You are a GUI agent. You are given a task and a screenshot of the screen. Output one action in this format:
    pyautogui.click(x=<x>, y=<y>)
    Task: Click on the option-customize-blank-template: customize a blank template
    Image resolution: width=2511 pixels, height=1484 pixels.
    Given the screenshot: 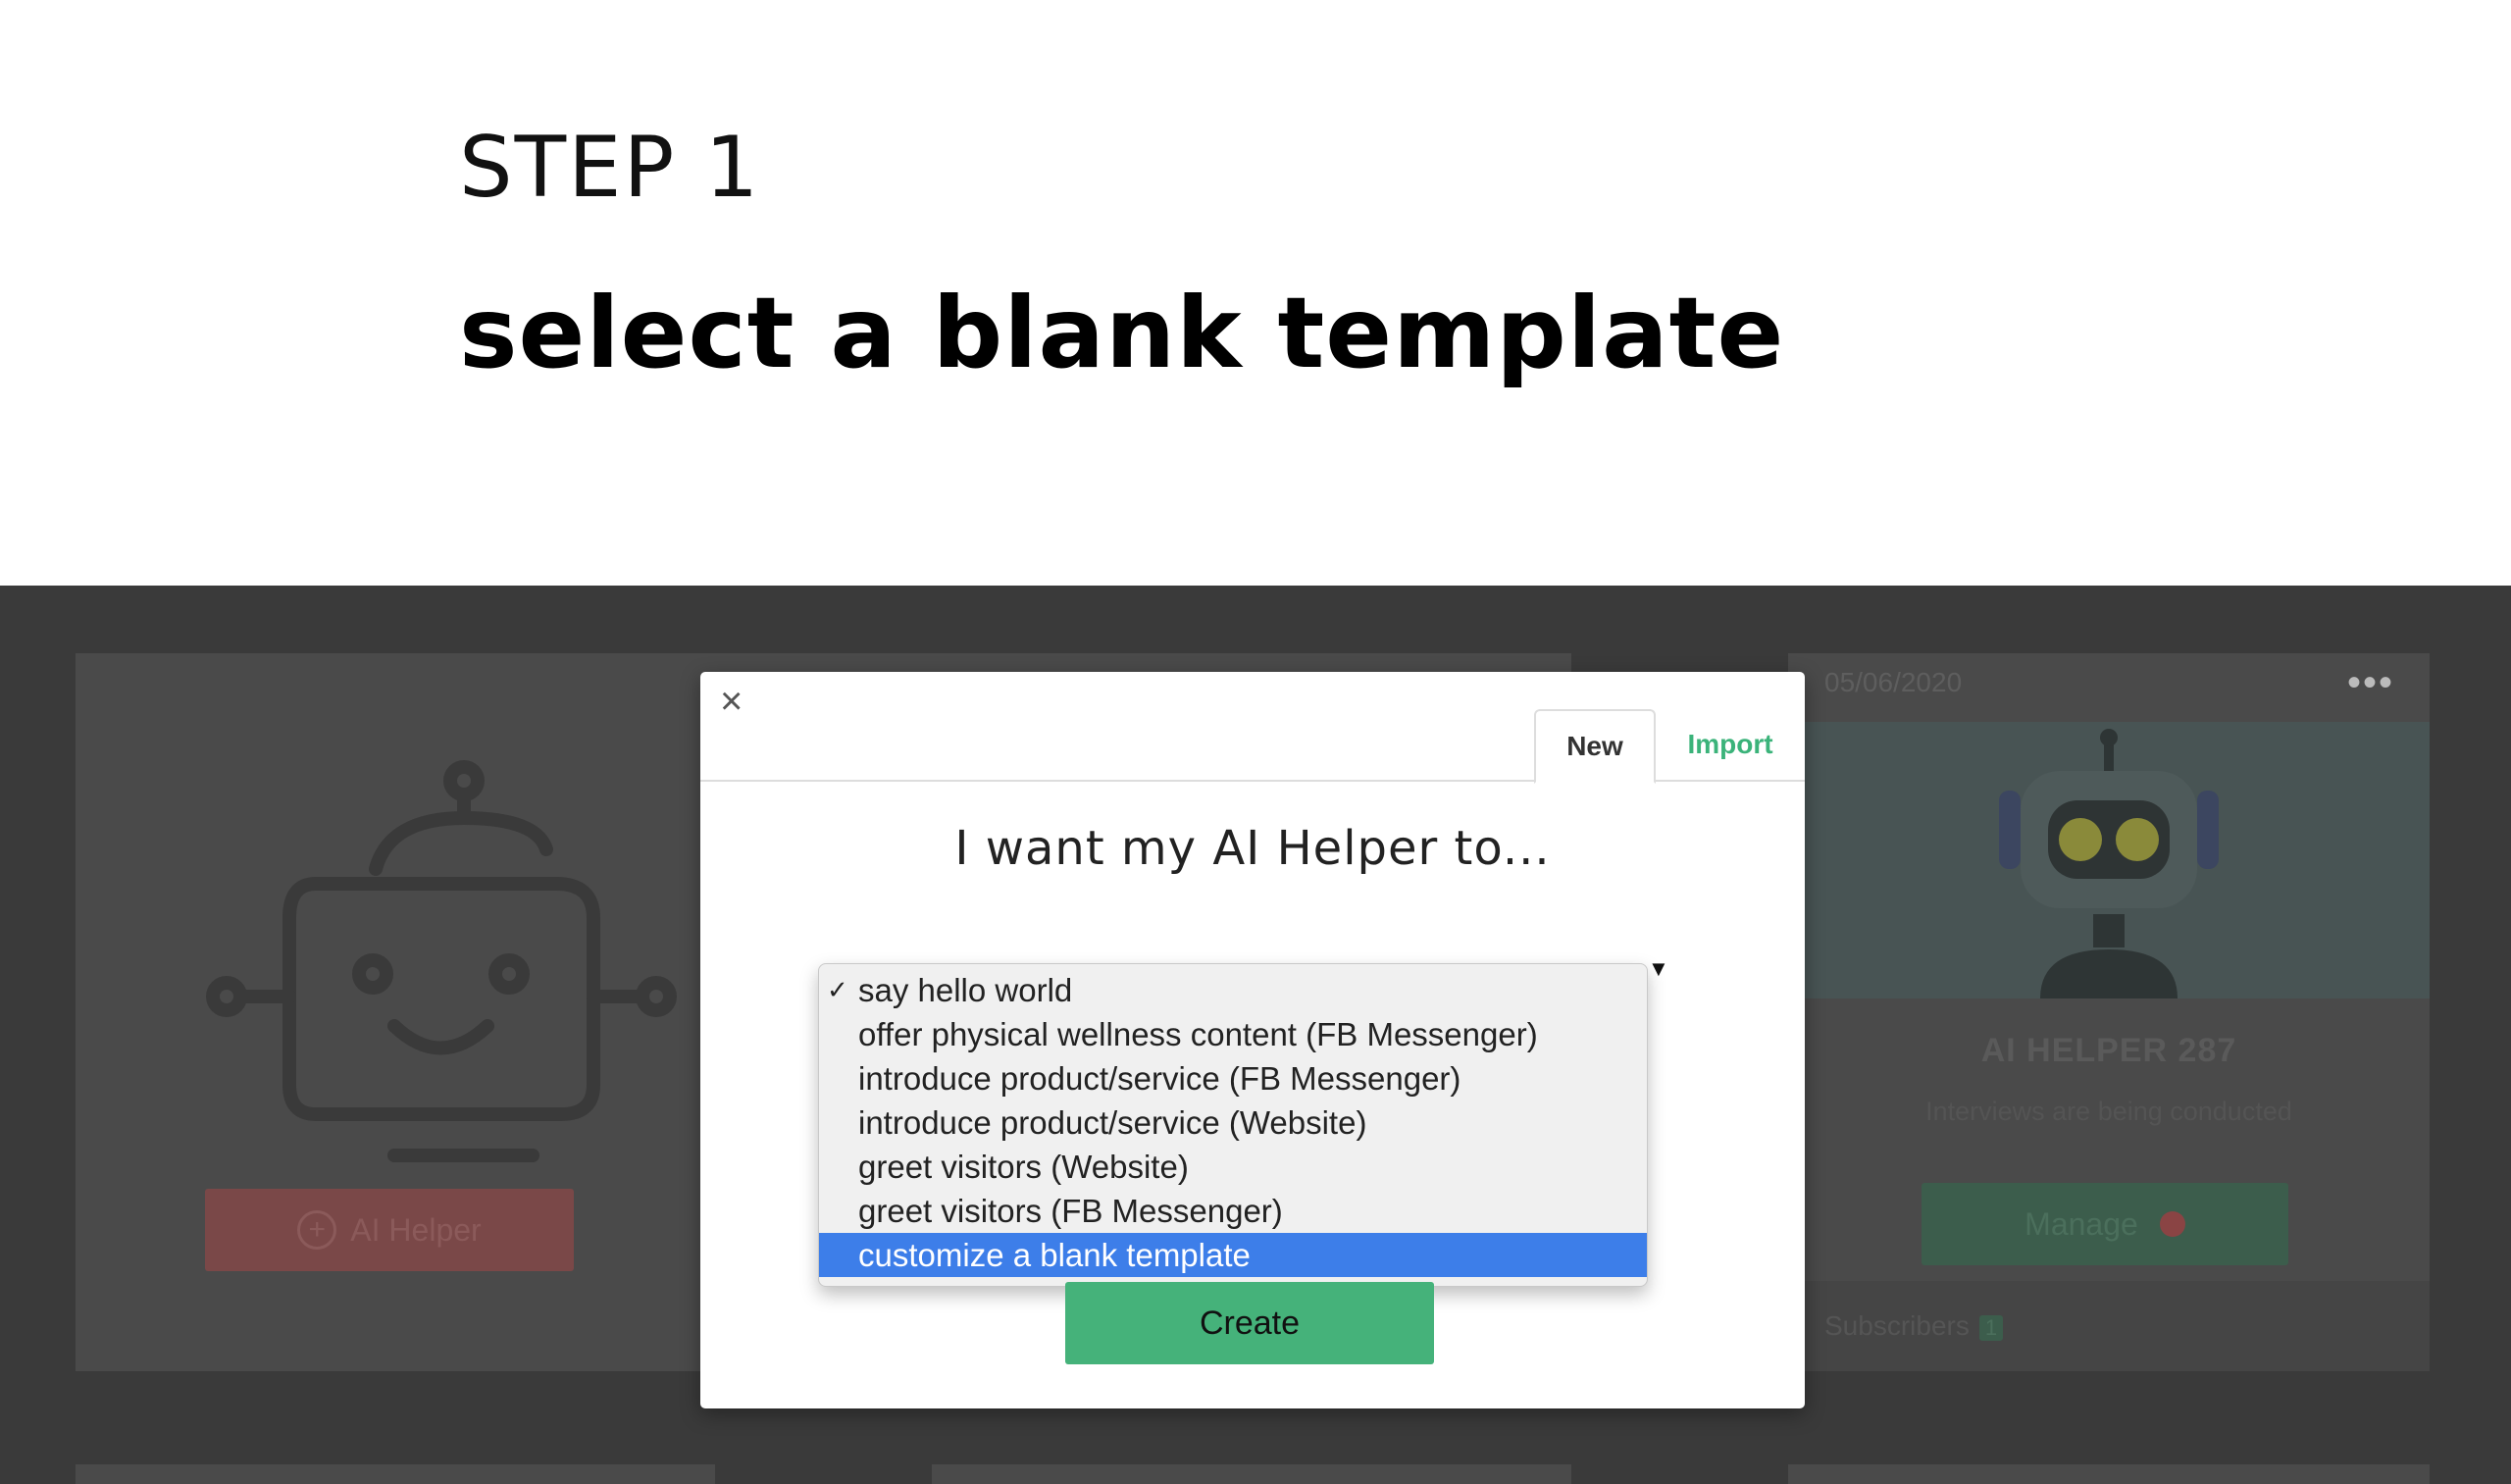 What is the action you would take?
    pyautogui.click(x=1233, y=1255)
    